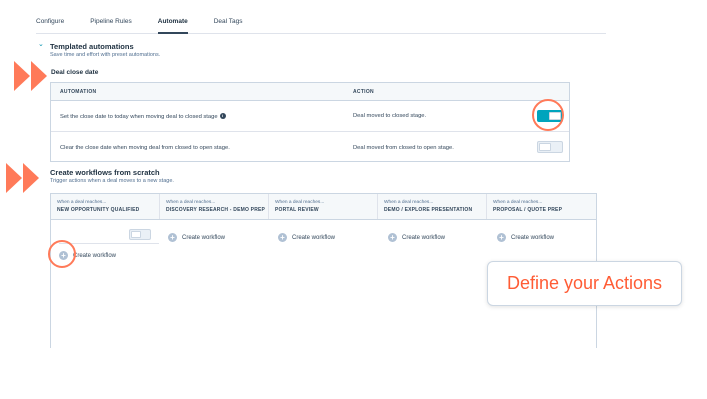 The height and width of the screenshot is (399, 707). Describe the element at coordinates (41, 44) in the screenshot. I see `collapse-chevron-icon: ⌄` at that location.